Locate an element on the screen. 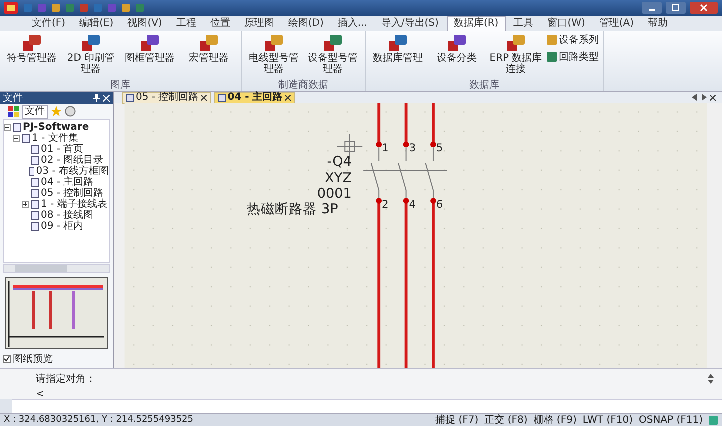  tree-item: 02 - 图纸目录 is located at coordinates (72, 160).